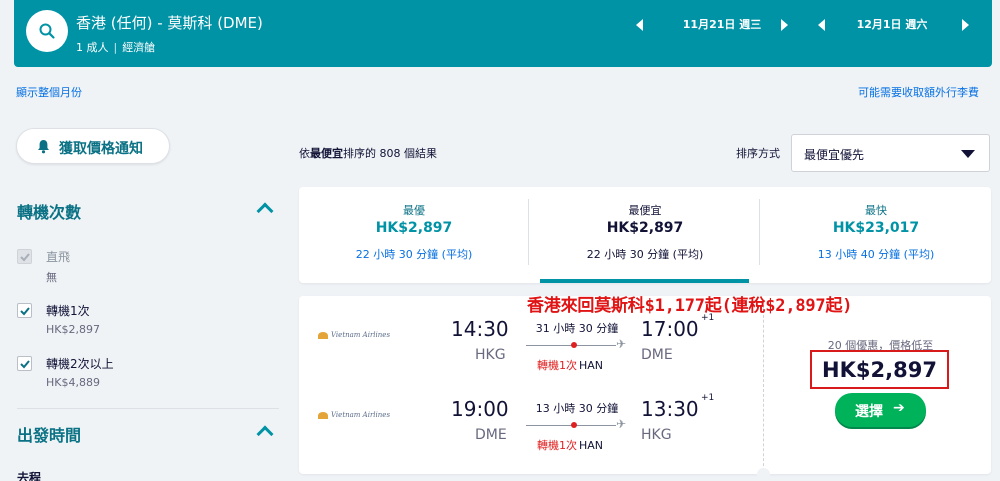 This screenshot has width=1000, height=481. Describe the element at coordinates (968, 154) in the screenshot. I see `caret-down-icon` at that location.